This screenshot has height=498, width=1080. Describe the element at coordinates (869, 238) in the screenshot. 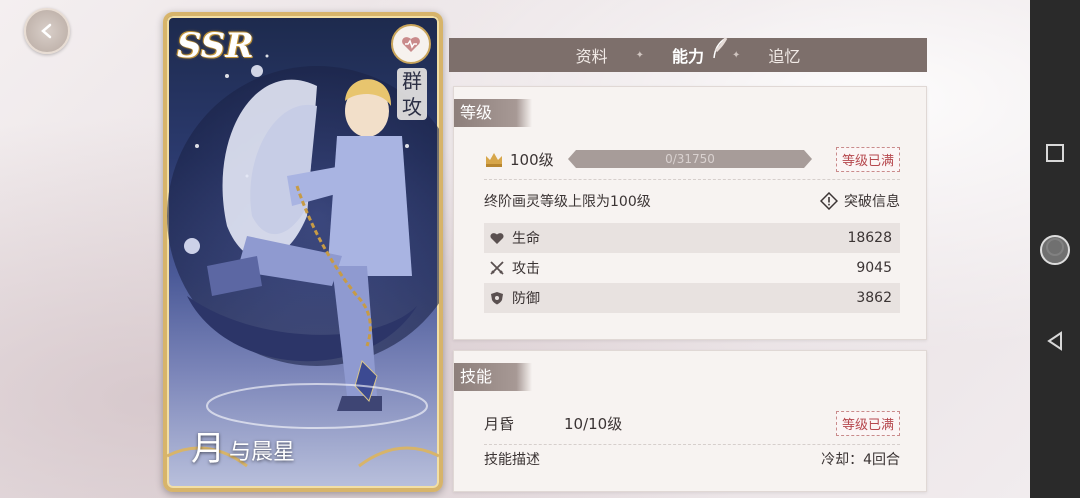

I see `stat-value: 18628` at that location.